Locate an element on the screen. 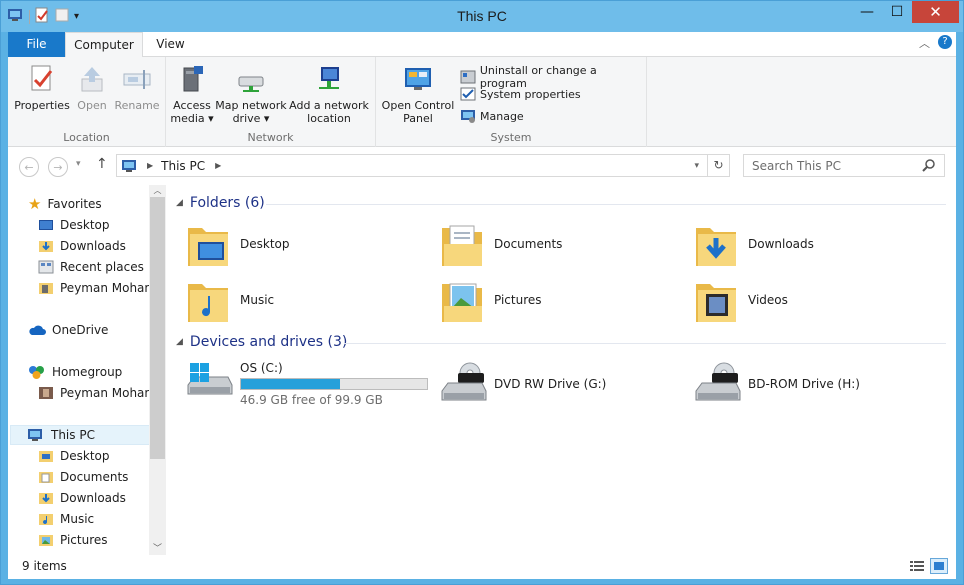  details-view-icon is located at coordinates (917, 567).